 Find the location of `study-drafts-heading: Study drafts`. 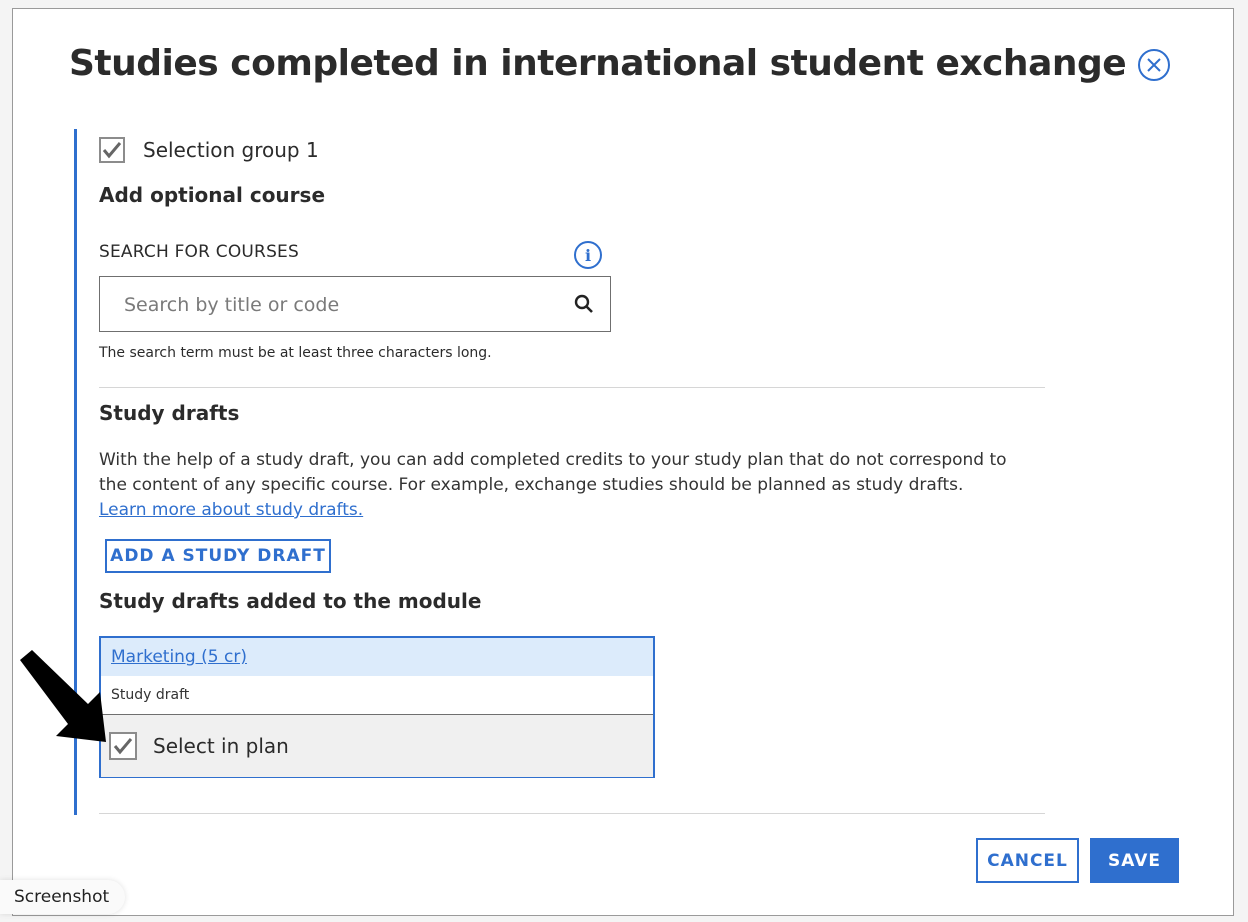

study-drafts-heading: Study drafts is located at coordinates (169, 413).